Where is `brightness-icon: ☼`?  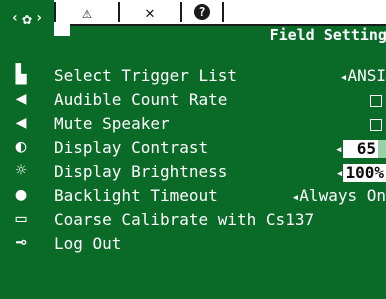 brightness-icon: ☼ is located at coordinates (21, 170).